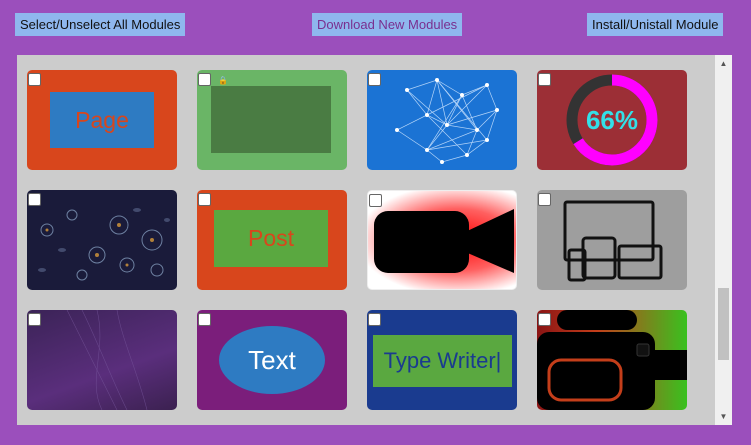 This screenshot has height=445, width=751. I want to click on download-modules-button: Download New Modules, so click(387, 24).